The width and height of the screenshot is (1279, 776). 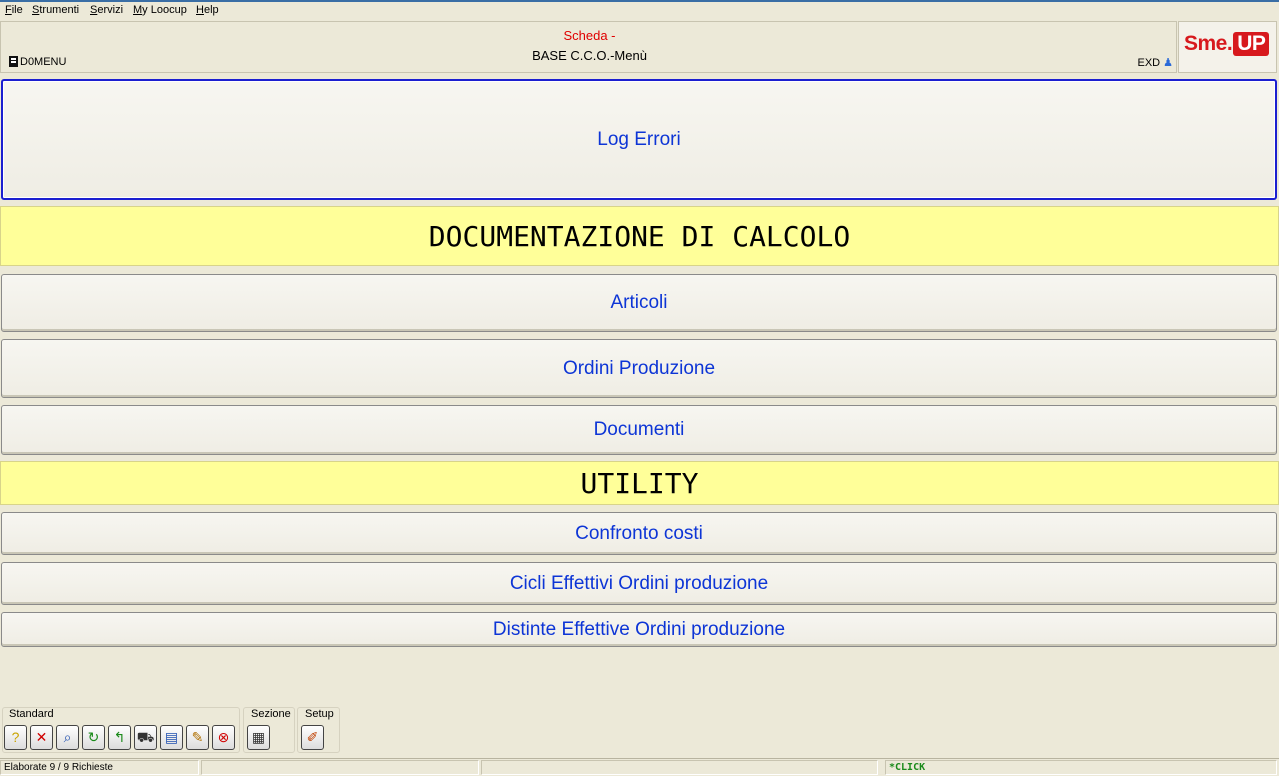 What do you see at coordinates (13, 61) in the screenshot?
I see `document-icon` at bounding box center [13, 61].